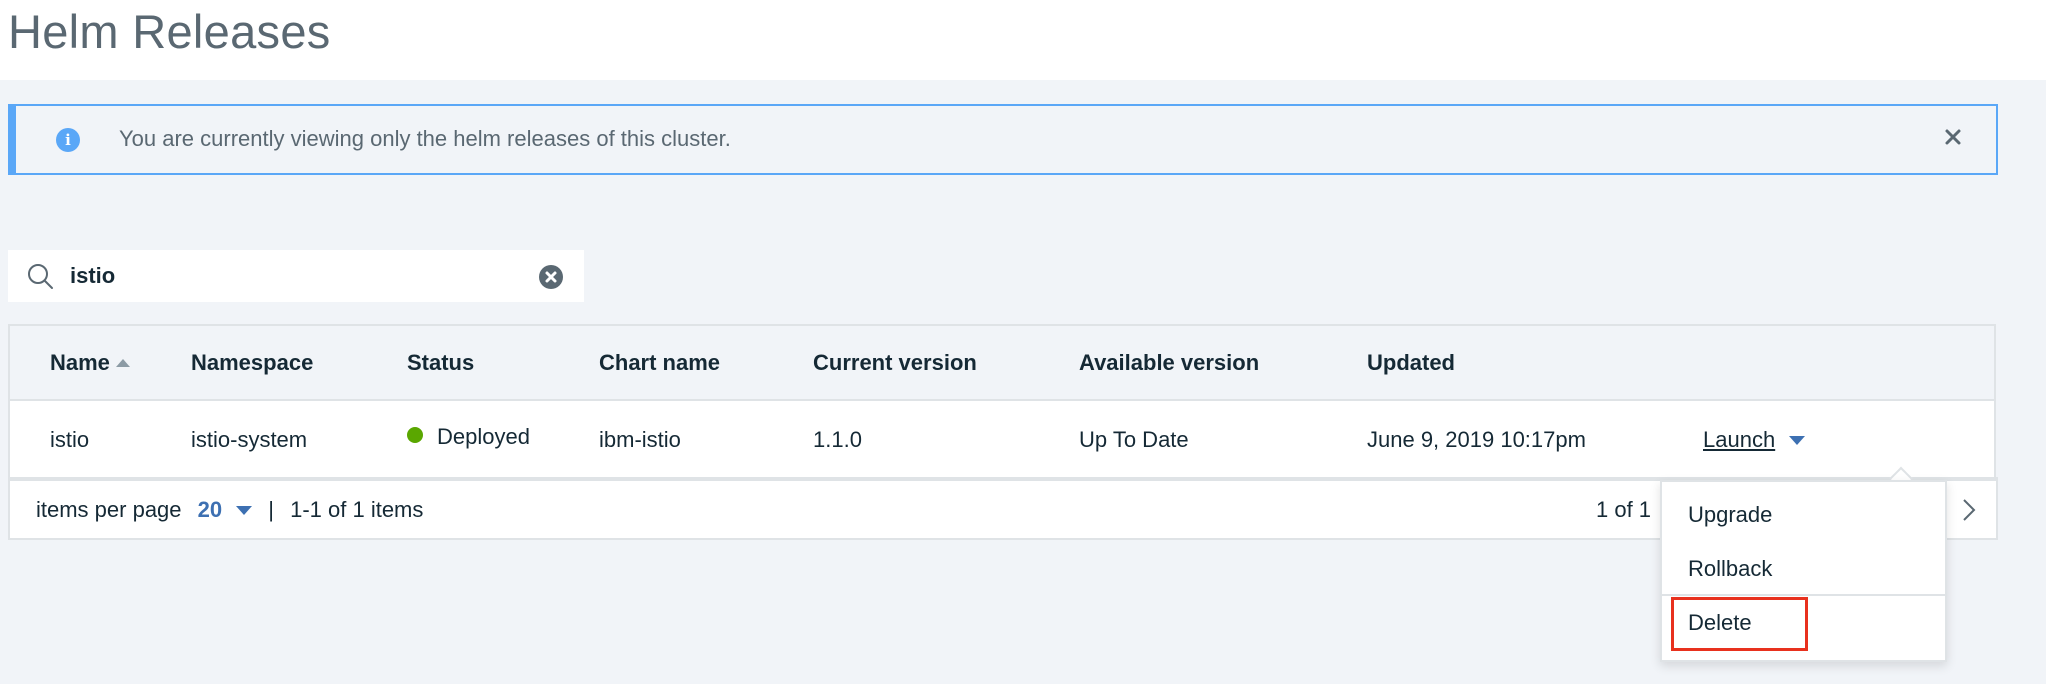 Image resolution: width=2046 pixels, height=684 pixels. I want to click on launch-link: Launch, so click(1739, 439).